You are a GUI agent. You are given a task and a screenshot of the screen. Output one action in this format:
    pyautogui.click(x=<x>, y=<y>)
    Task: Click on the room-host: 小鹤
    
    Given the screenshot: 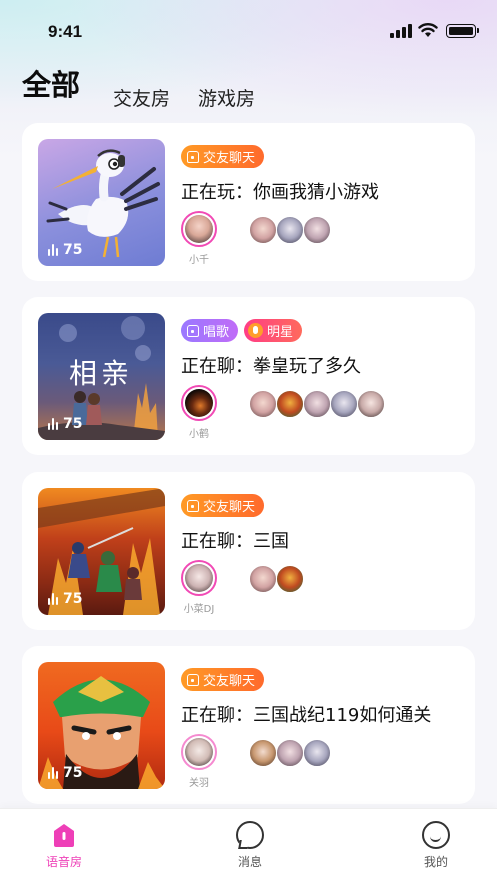 What is the action you would take?
    pyautogui.click(x=199, y=412)
    